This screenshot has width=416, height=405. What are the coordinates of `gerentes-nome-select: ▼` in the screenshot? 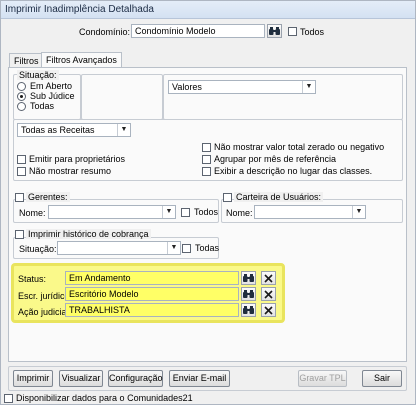 It's located at (112, 212).